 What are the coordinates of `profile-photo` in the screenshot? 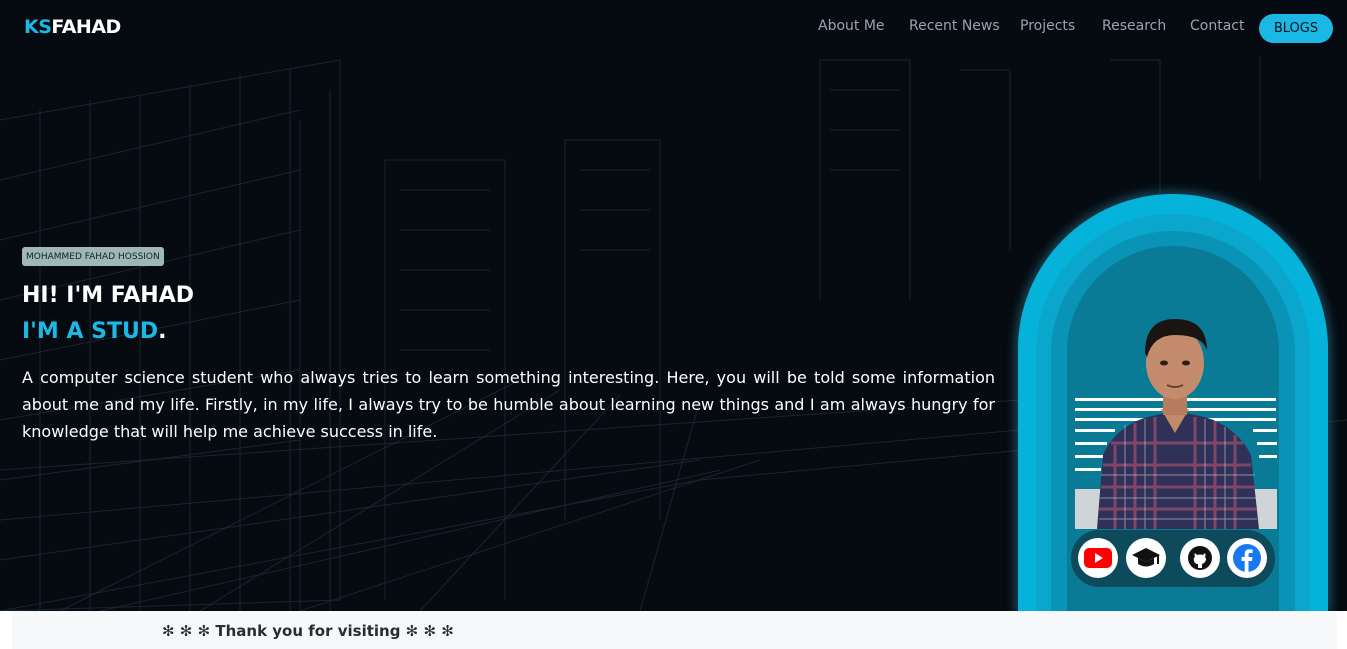 It's located at (1176, 424).